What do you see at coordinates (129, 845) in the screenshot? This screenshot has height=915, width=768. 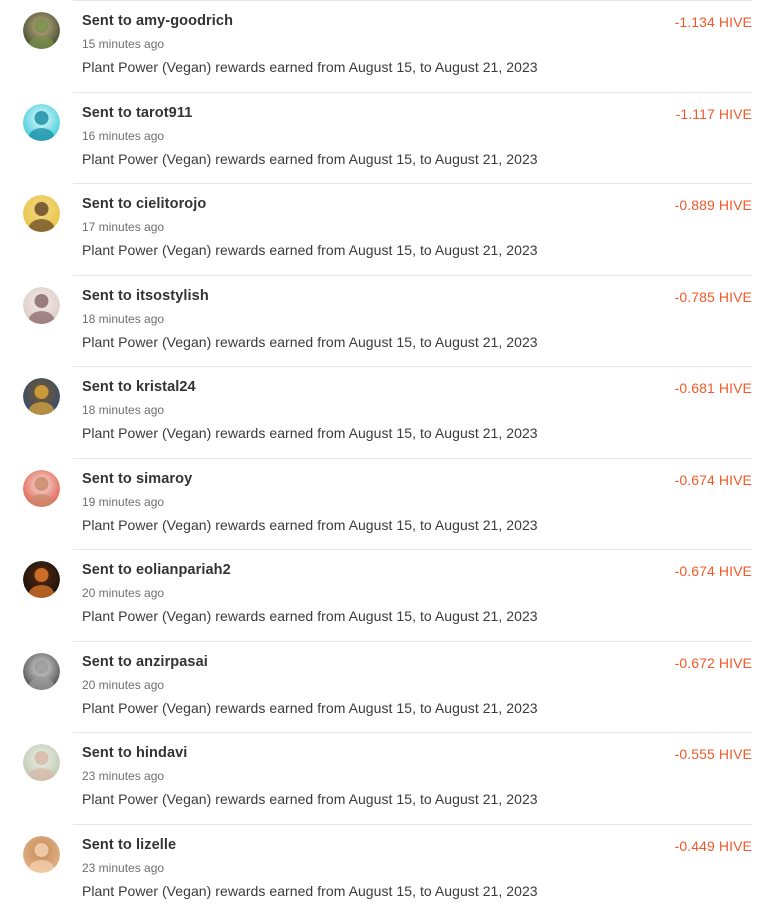 I see `transfer-title: Sent to lizelle` at bounding box center [129, 845].